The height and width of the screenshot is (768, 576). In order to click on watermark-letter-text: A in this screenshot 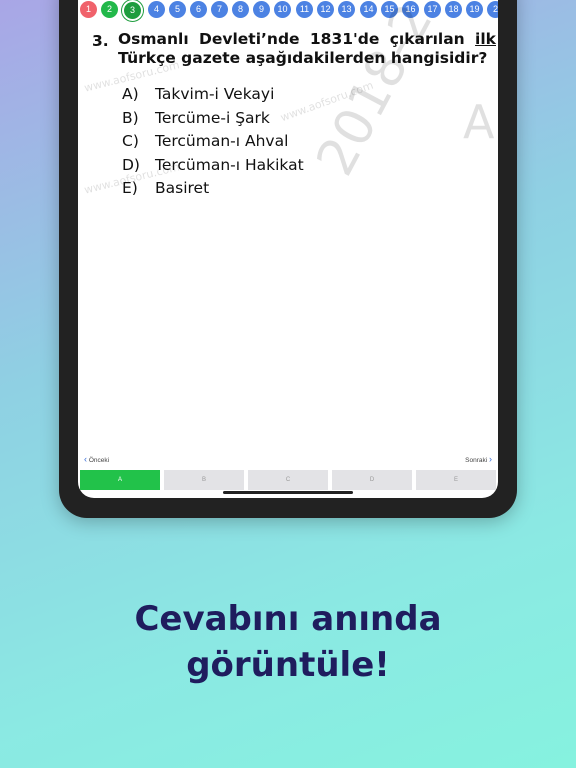, I will do `click(479, 122)`.